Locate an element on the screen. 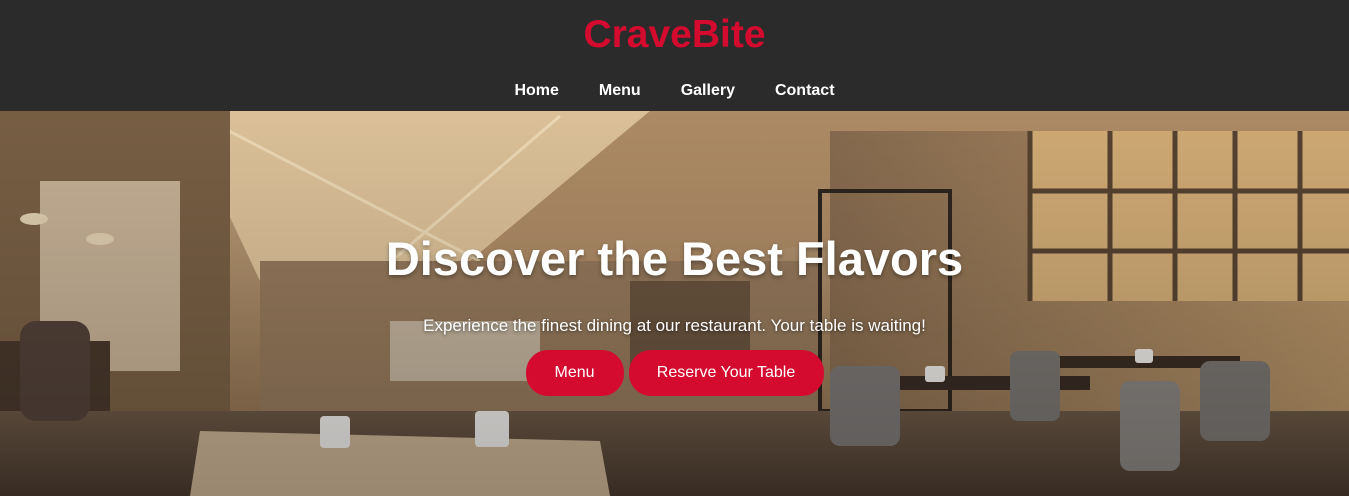  main-nav: Home Menu Gallery Contact is located at coordinates (674, 91).